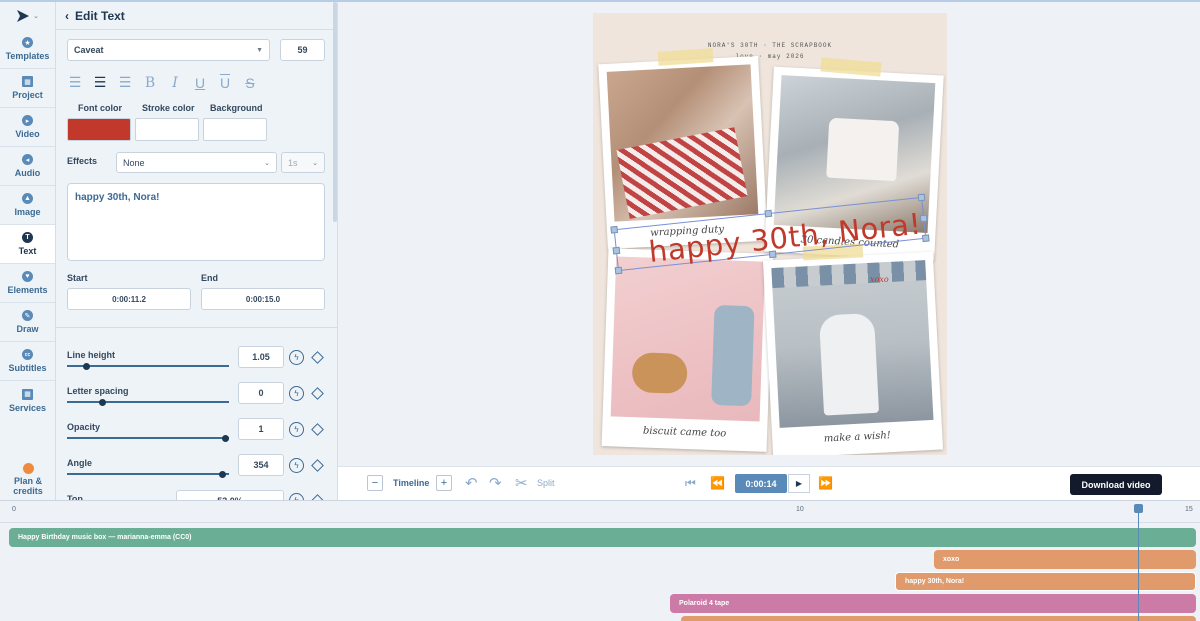 Image resolution: width=1200 pixels, height=621 pixels. I want to click on start-time-input: 0:00:11.2, so click(129, 299).